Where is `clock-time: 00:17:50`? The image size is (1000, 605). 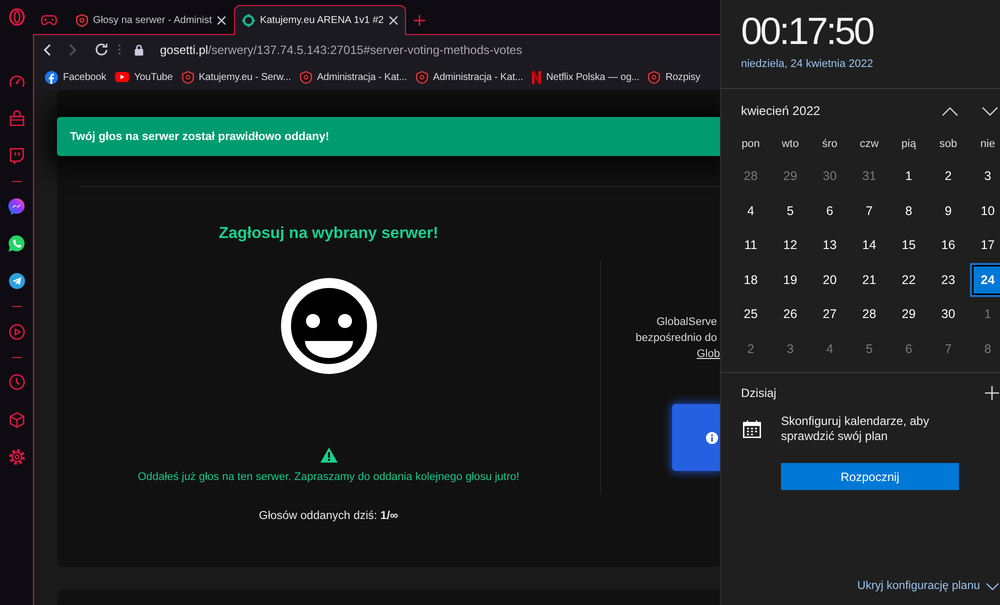 clock-time: 00:17:50 is located at coordinates (807, 32).